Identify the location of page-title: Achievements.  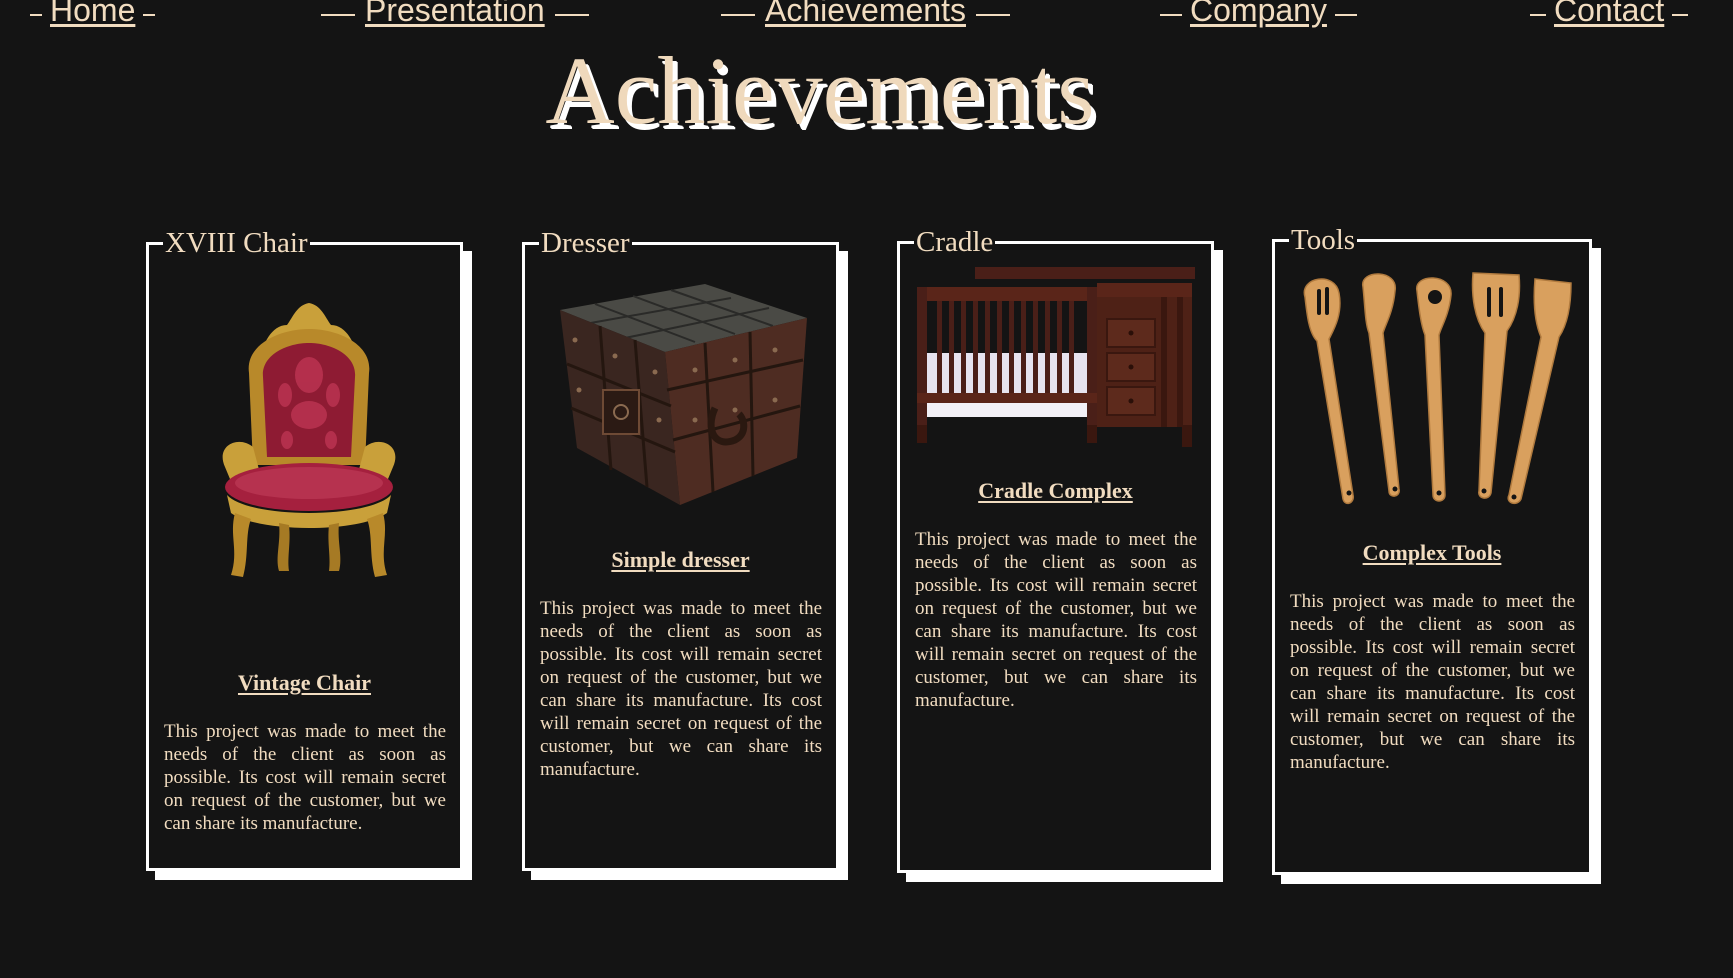
(820, 90).